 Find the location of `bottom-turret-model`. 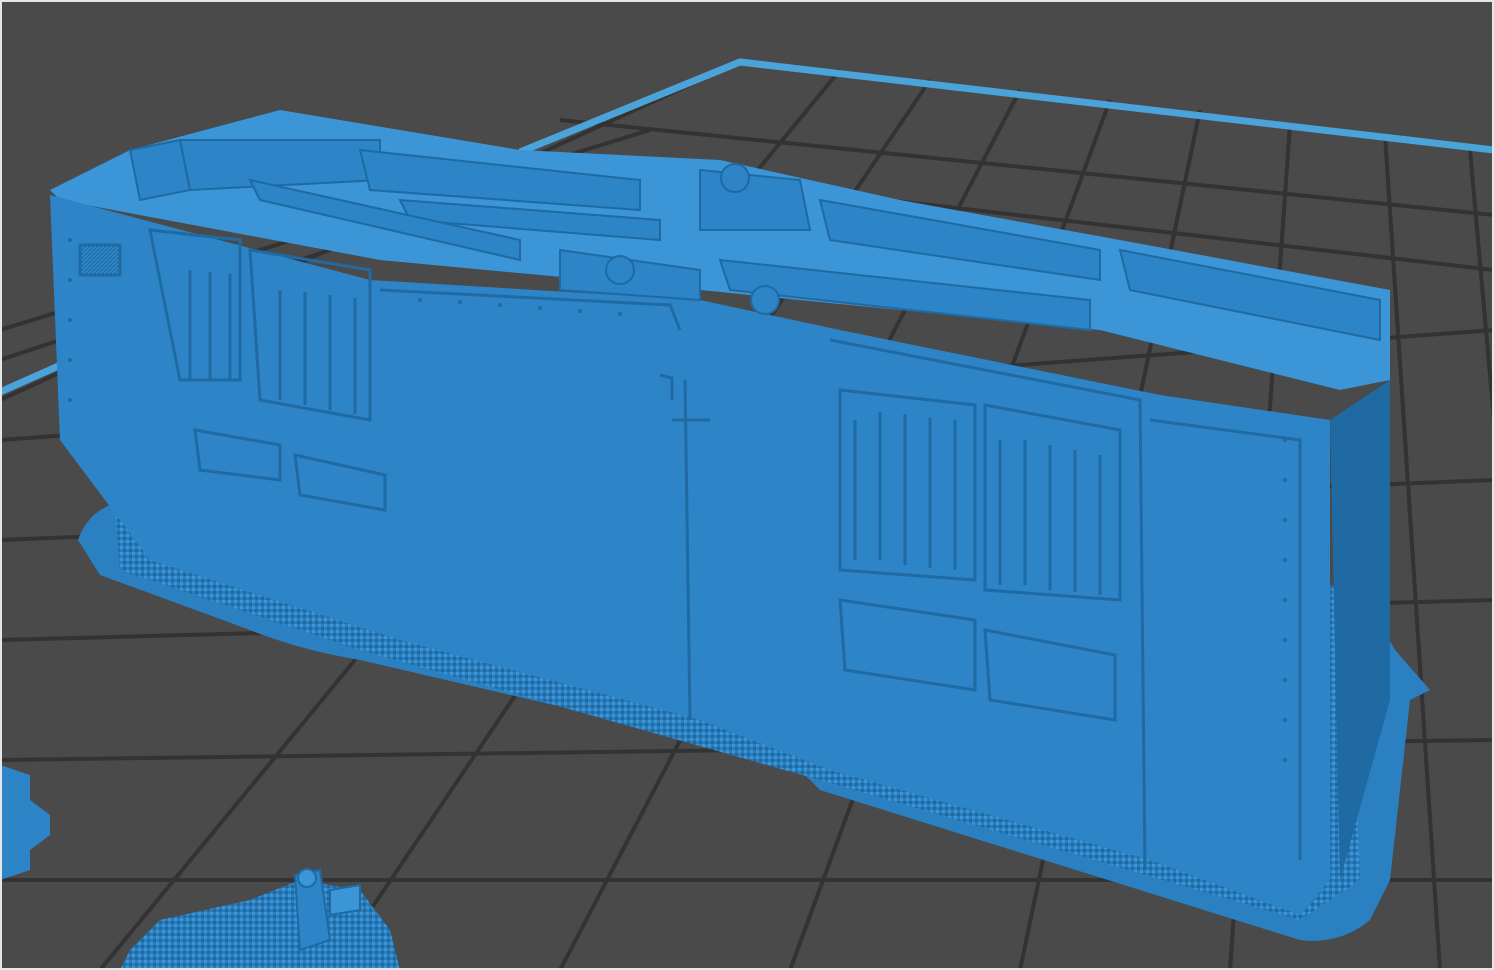

bottom-turret-model is located at coordinates (260, 919).